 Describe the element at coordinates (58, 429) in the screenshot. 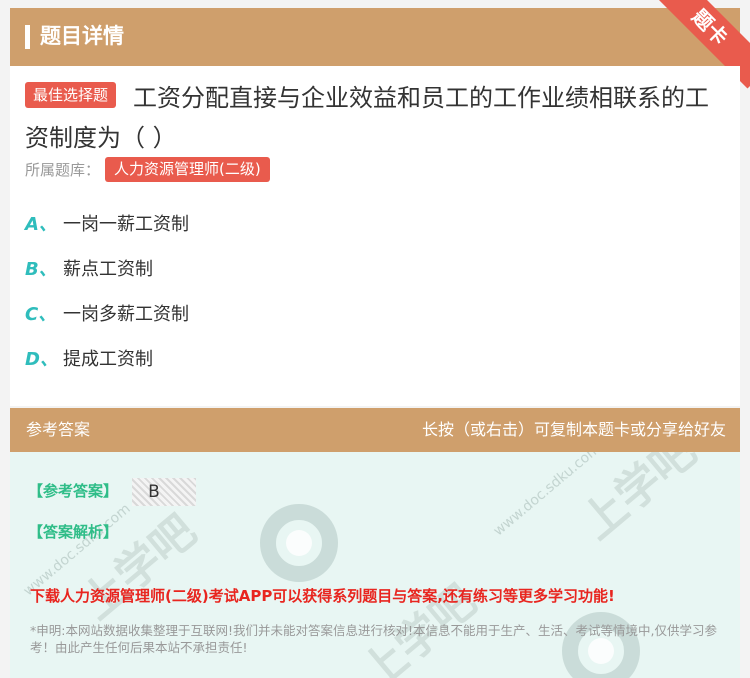

I see `answer-section-title: 参考答案` at that location.